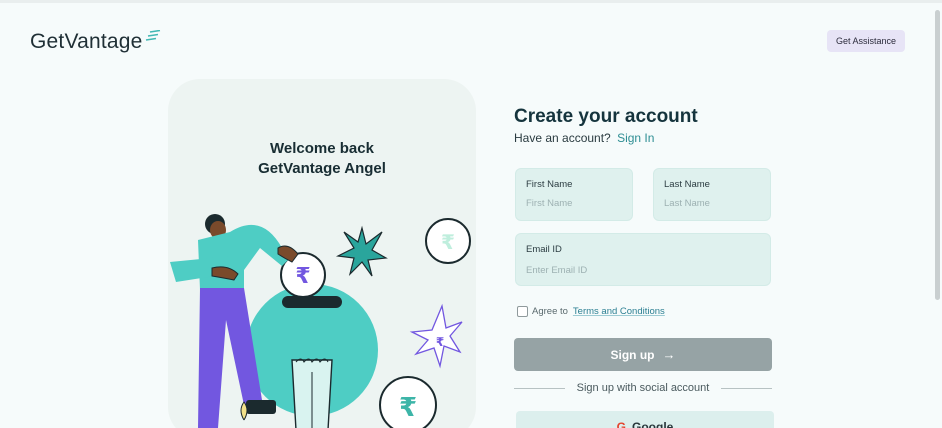 This screenshot has height=428, width=942. I want to click on last-name-field: Last Name, so click(712, 194).